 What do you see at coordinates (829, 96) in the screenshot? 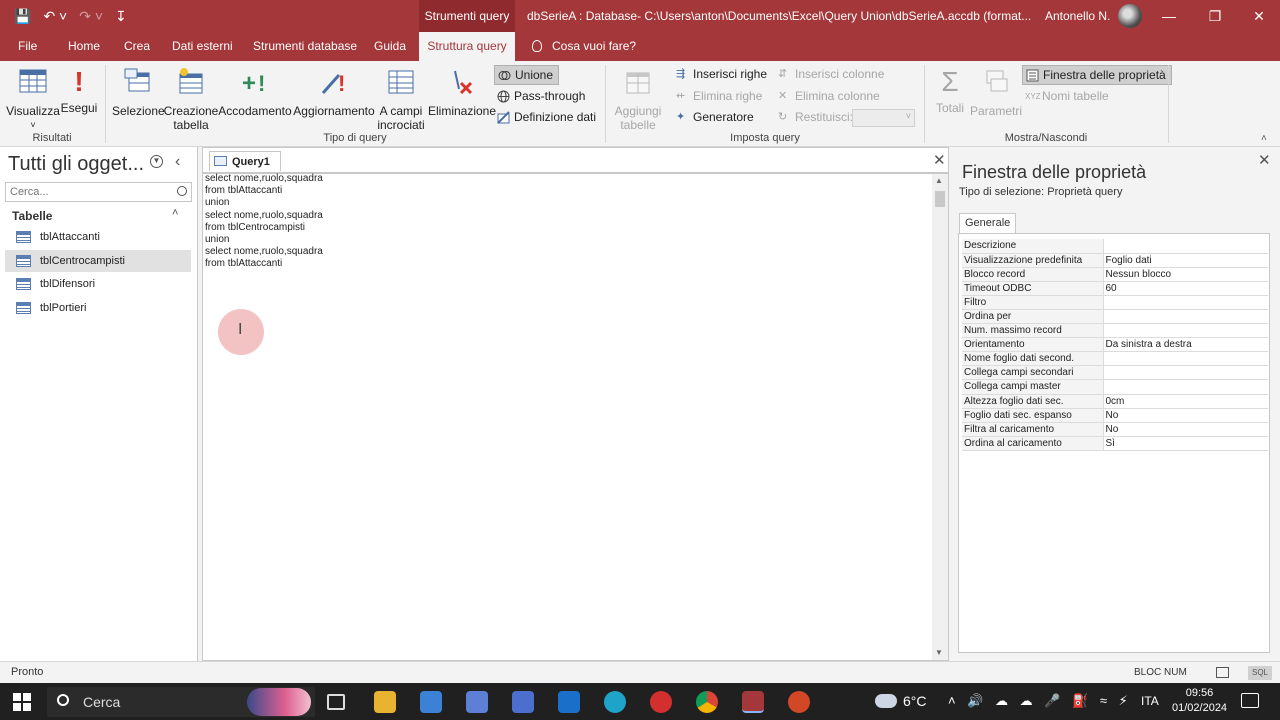
I see `elimina-colonne-button: ✕ Elimina colonne` at bounding box center [829, 96].